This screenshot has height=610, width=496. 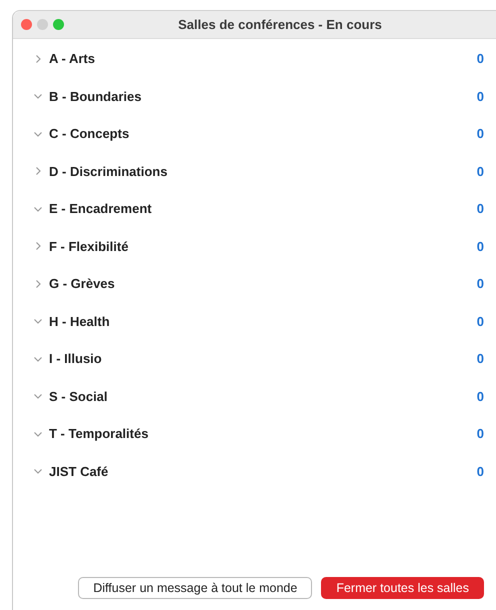 I want to click on room-name: C - Concepts, so click(x=263, y=134).